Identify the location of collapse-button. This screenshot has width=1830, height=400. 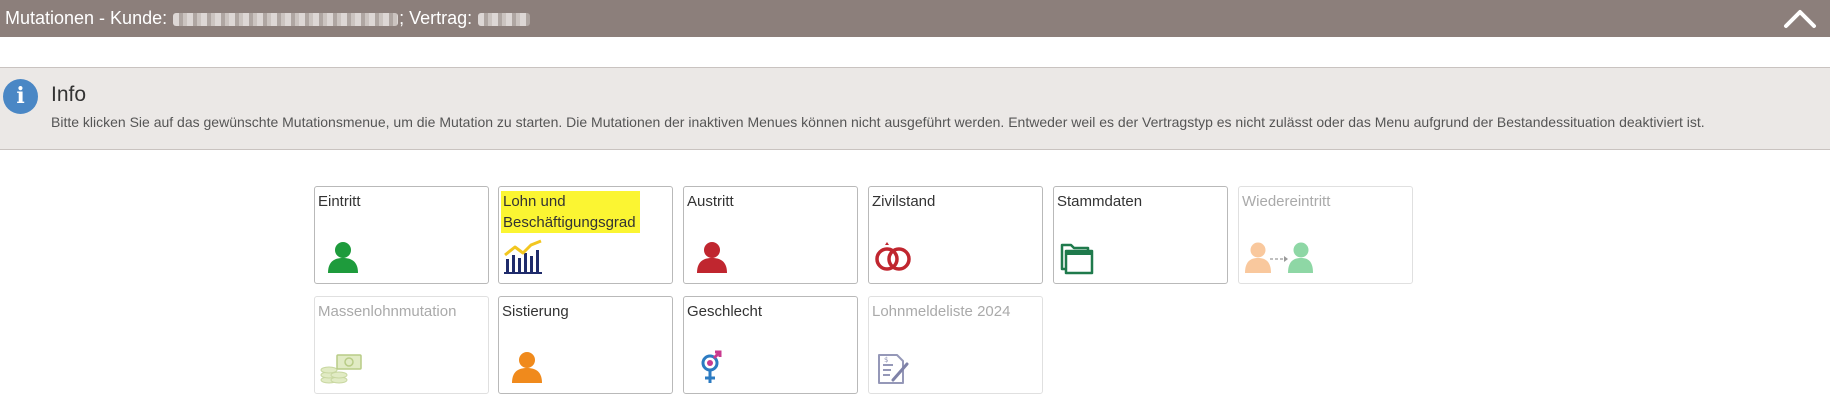
(1800, 18).